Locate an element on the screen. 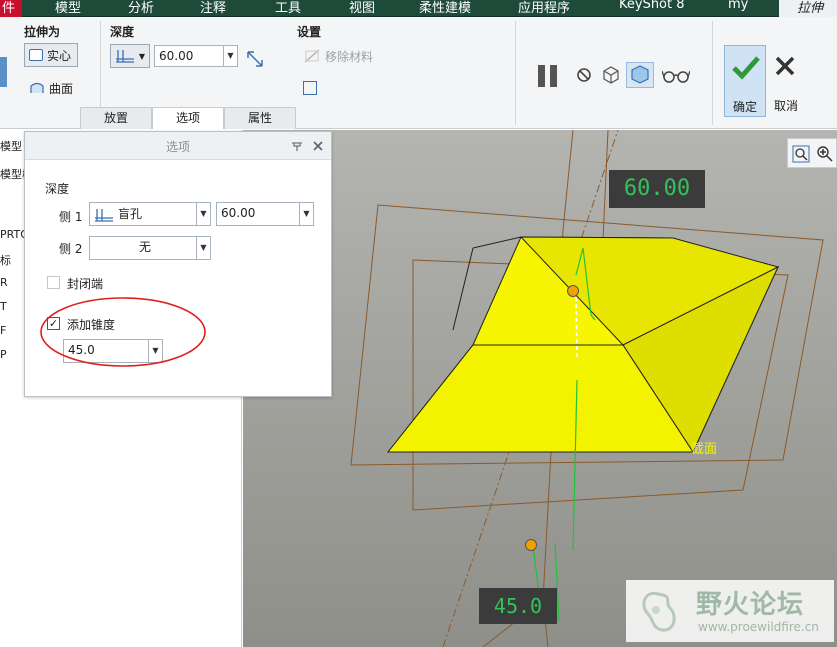  menu-file-label: 件 is located at coordinates (9, 8).